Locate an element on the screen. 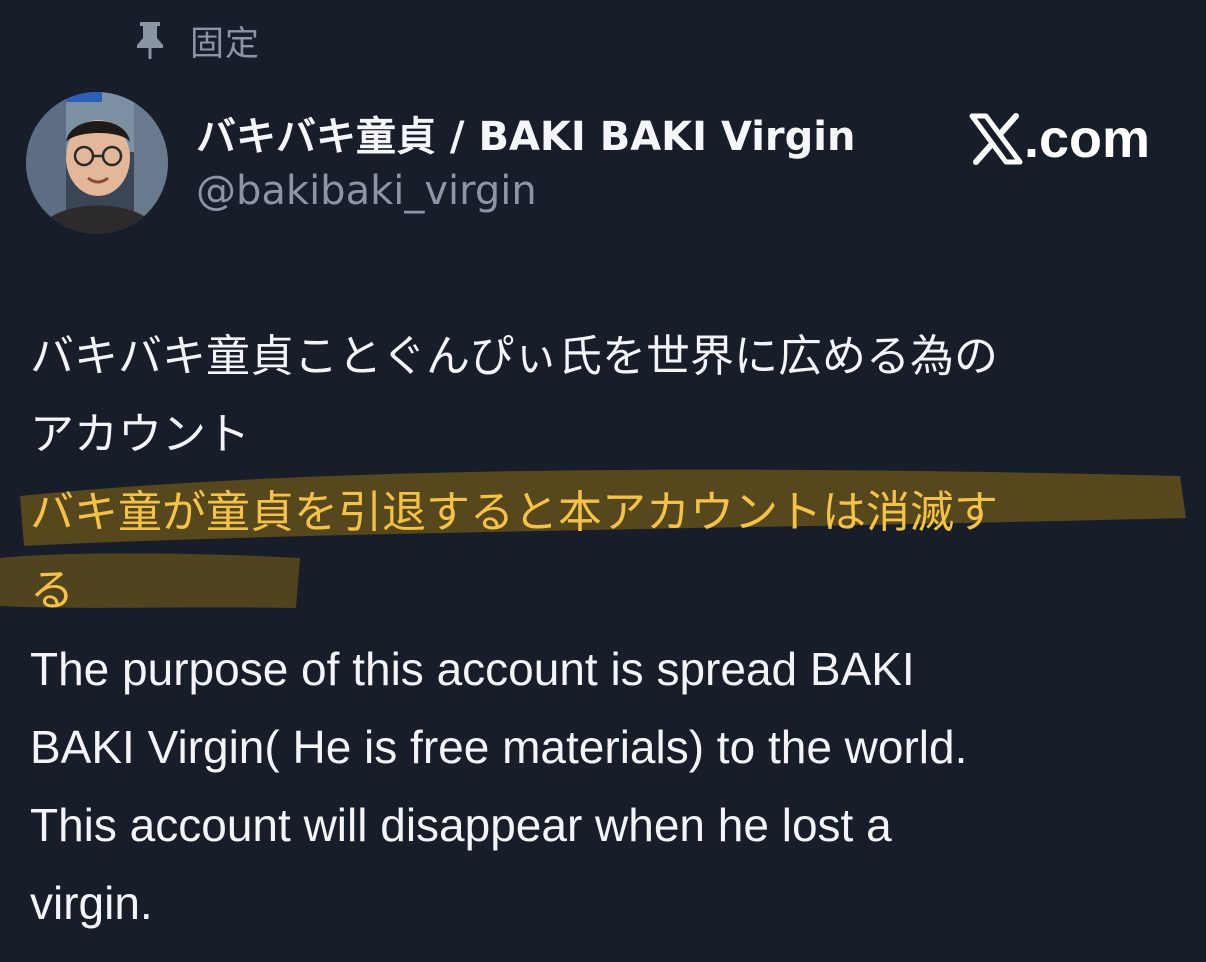  pin-icon is located at coordinates (150, 40).